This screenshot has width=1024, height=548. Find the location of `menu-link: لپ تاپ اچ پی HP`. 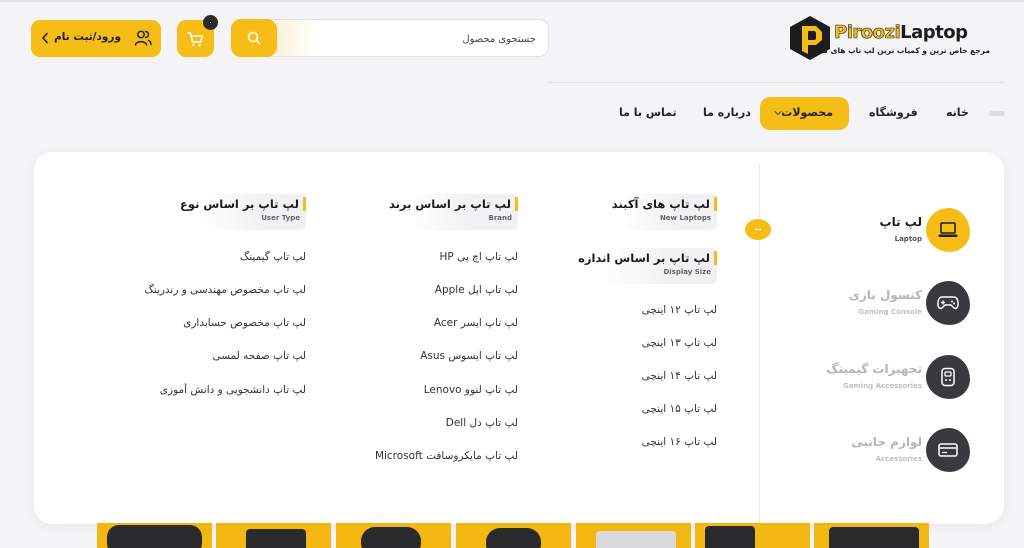

menu-link: لپ تاپ اچ پی HP is located at coordinates (479, 257).